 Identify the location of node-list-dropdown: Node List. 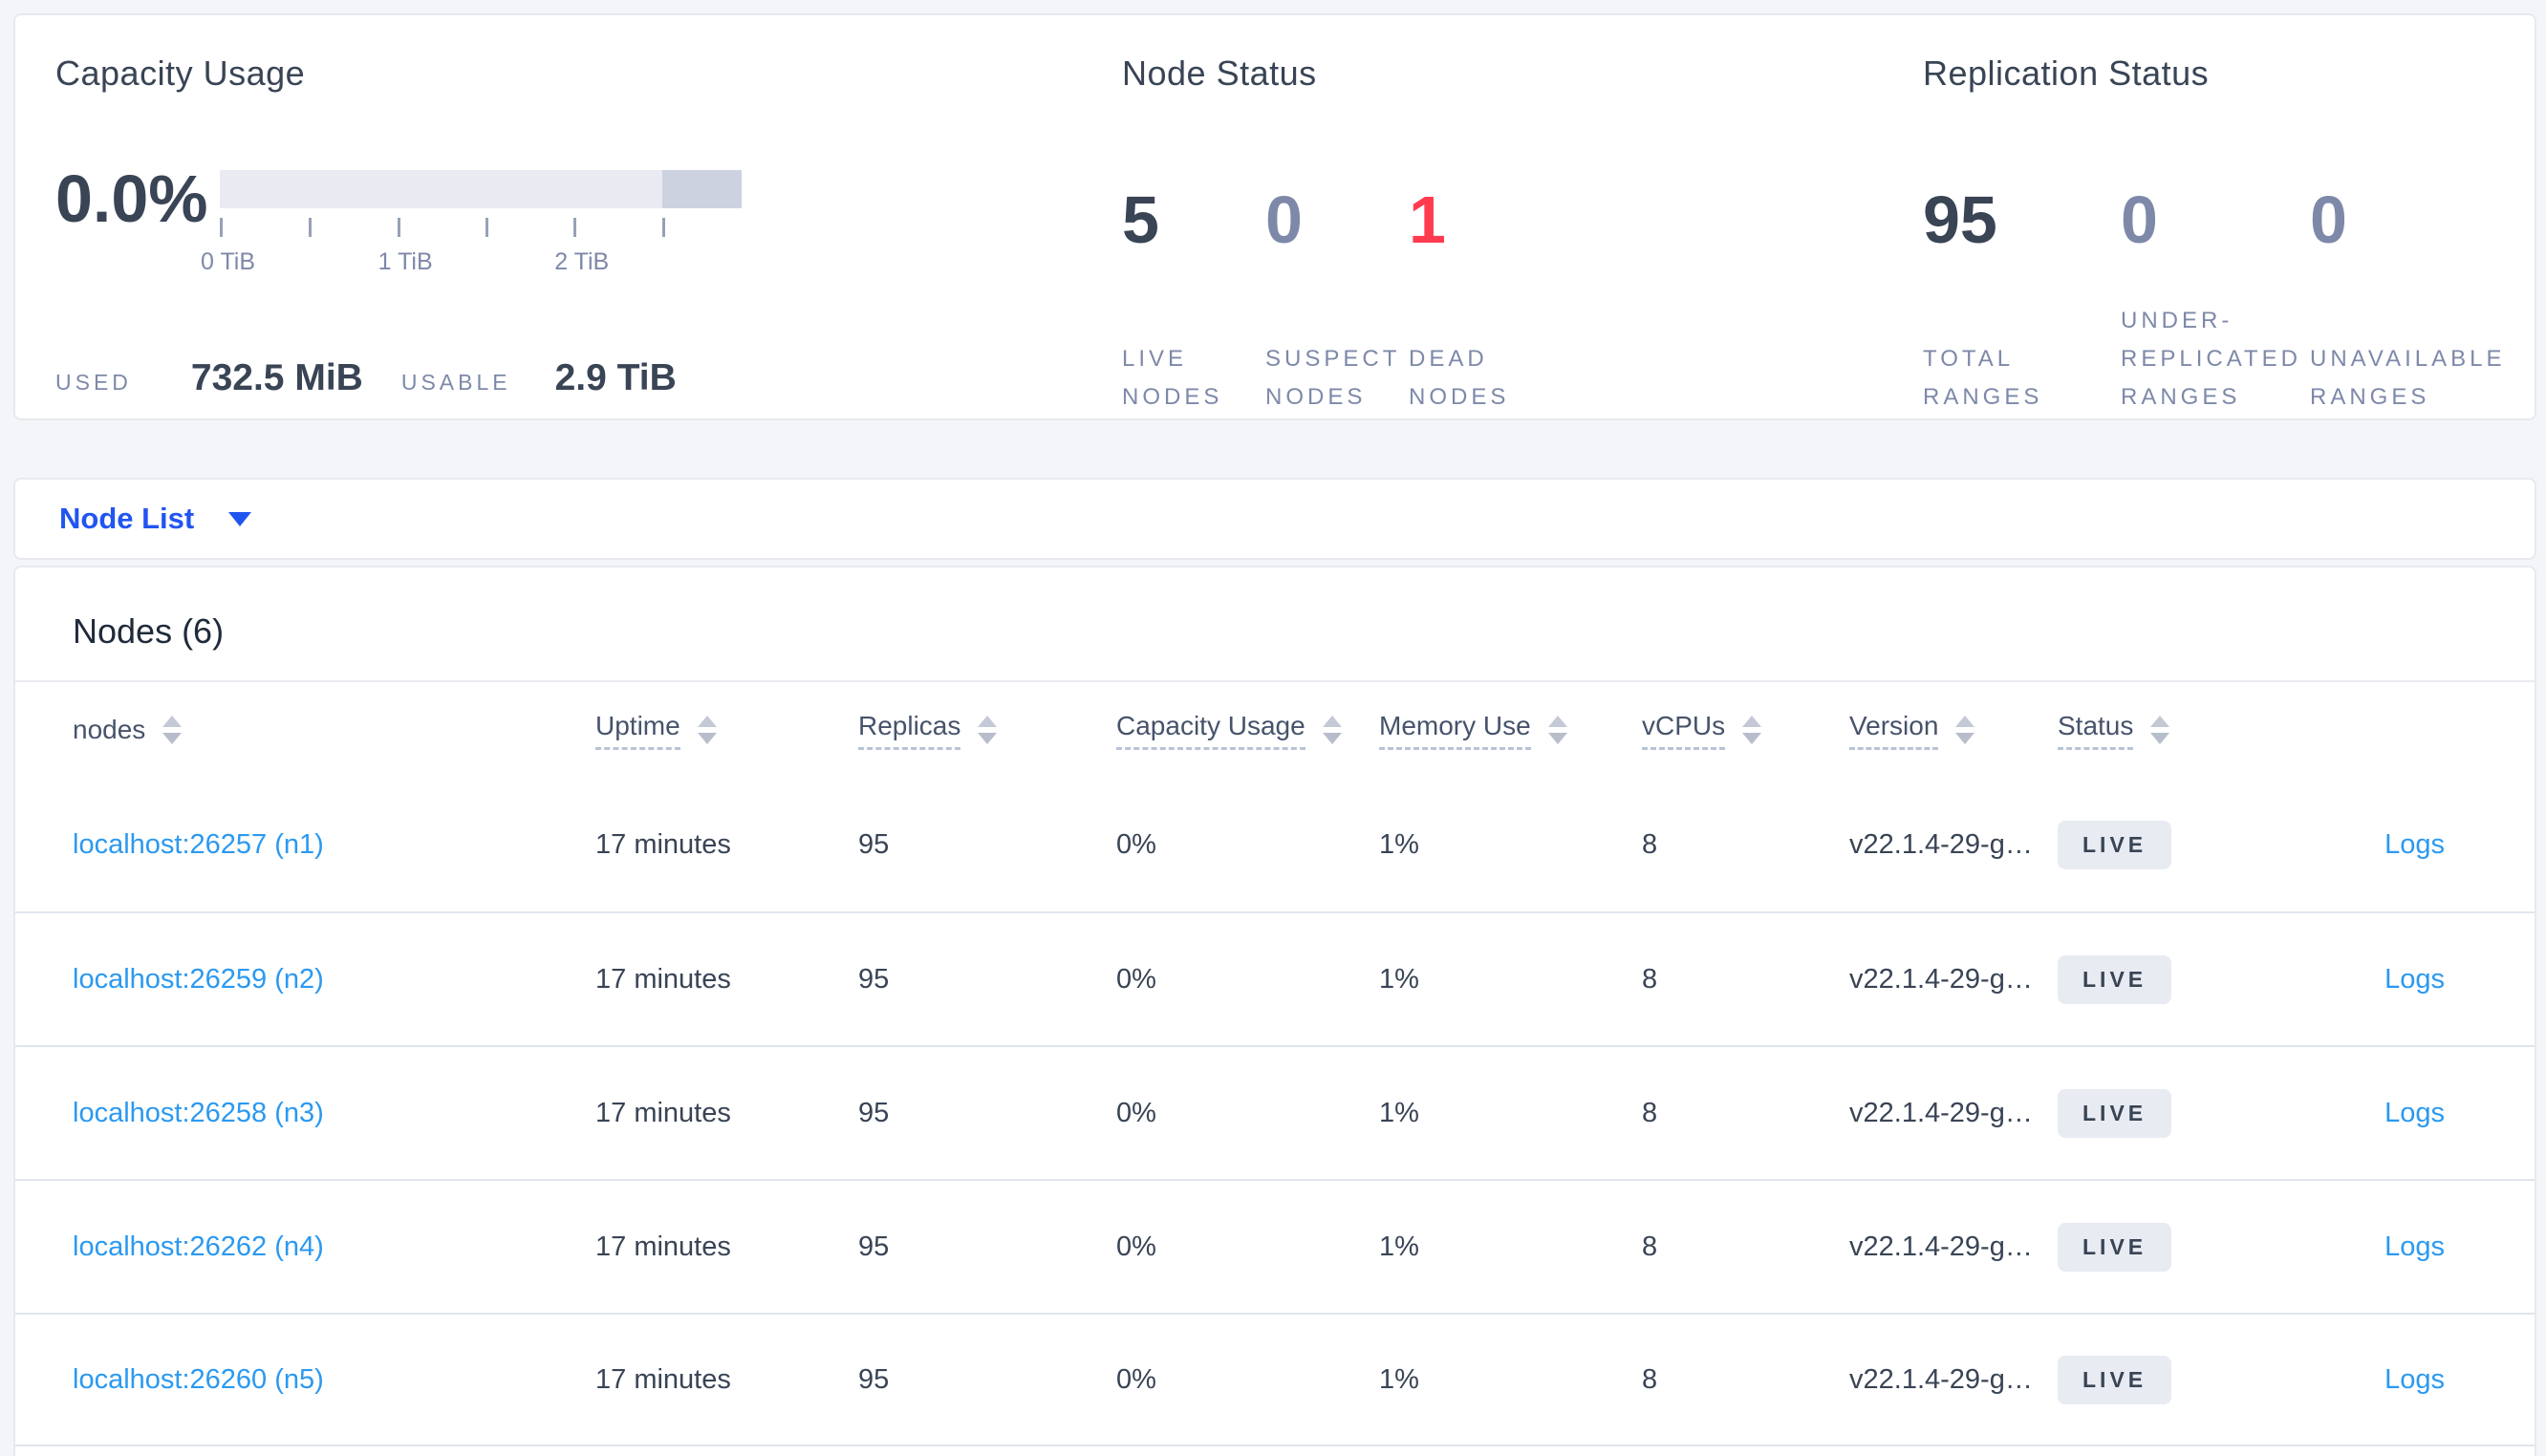
(1275, 519).